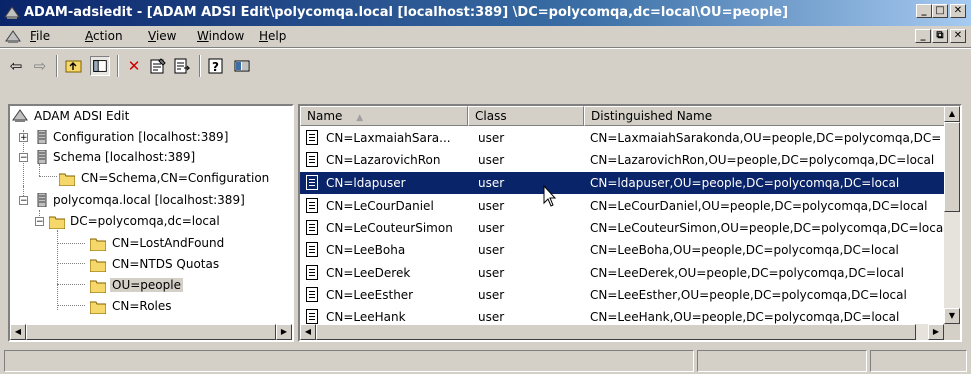 The width and height of the screenshot is (971, 374). Describe the element at coordinates (134, 66) in the screenshot. I see `delete-icon: ✕` at that location.